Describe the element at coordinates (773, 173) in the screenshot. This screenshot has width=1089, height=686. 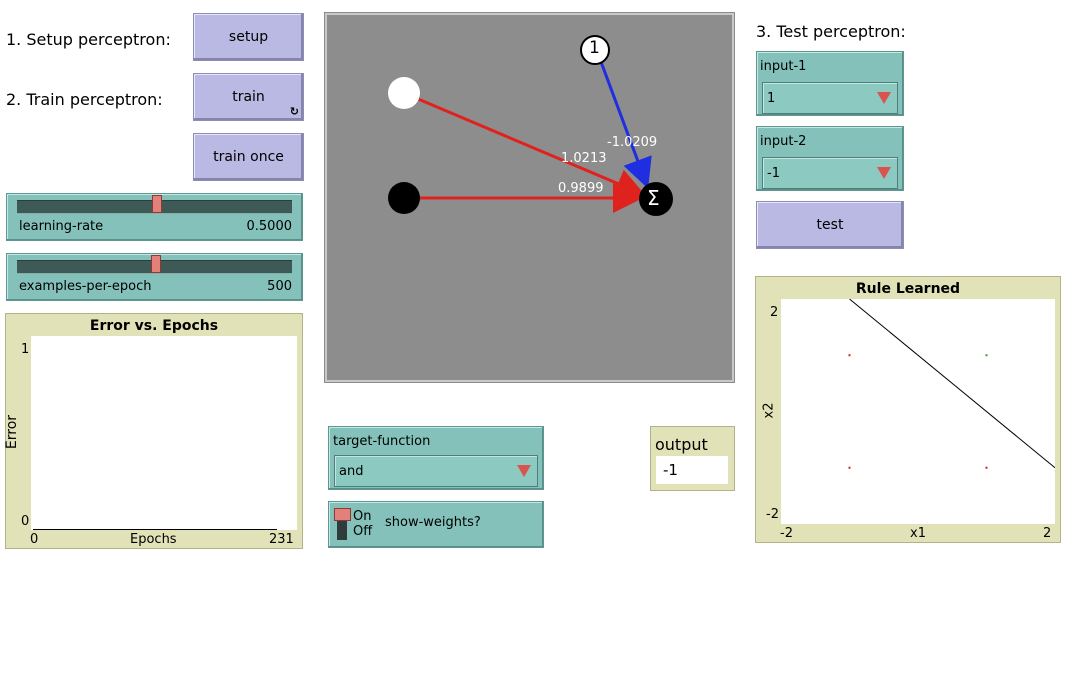
I see `chooser-value: -1` at that location.